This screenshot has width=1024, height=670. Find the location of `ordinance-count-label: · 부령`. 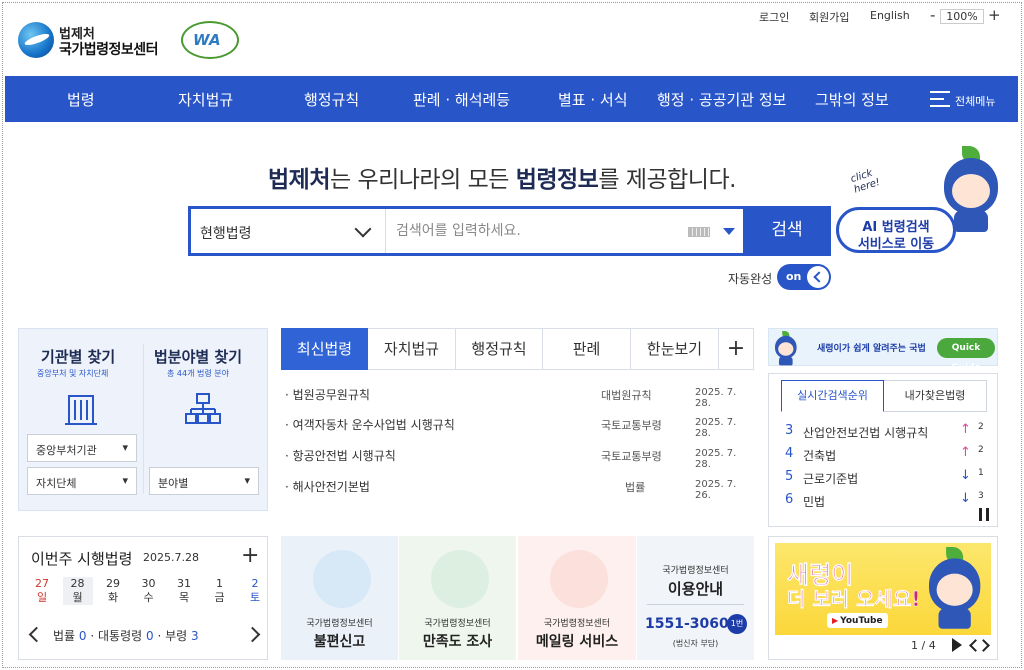

ordinance-count-label: · 부령 is located at coordinates (172, 636).